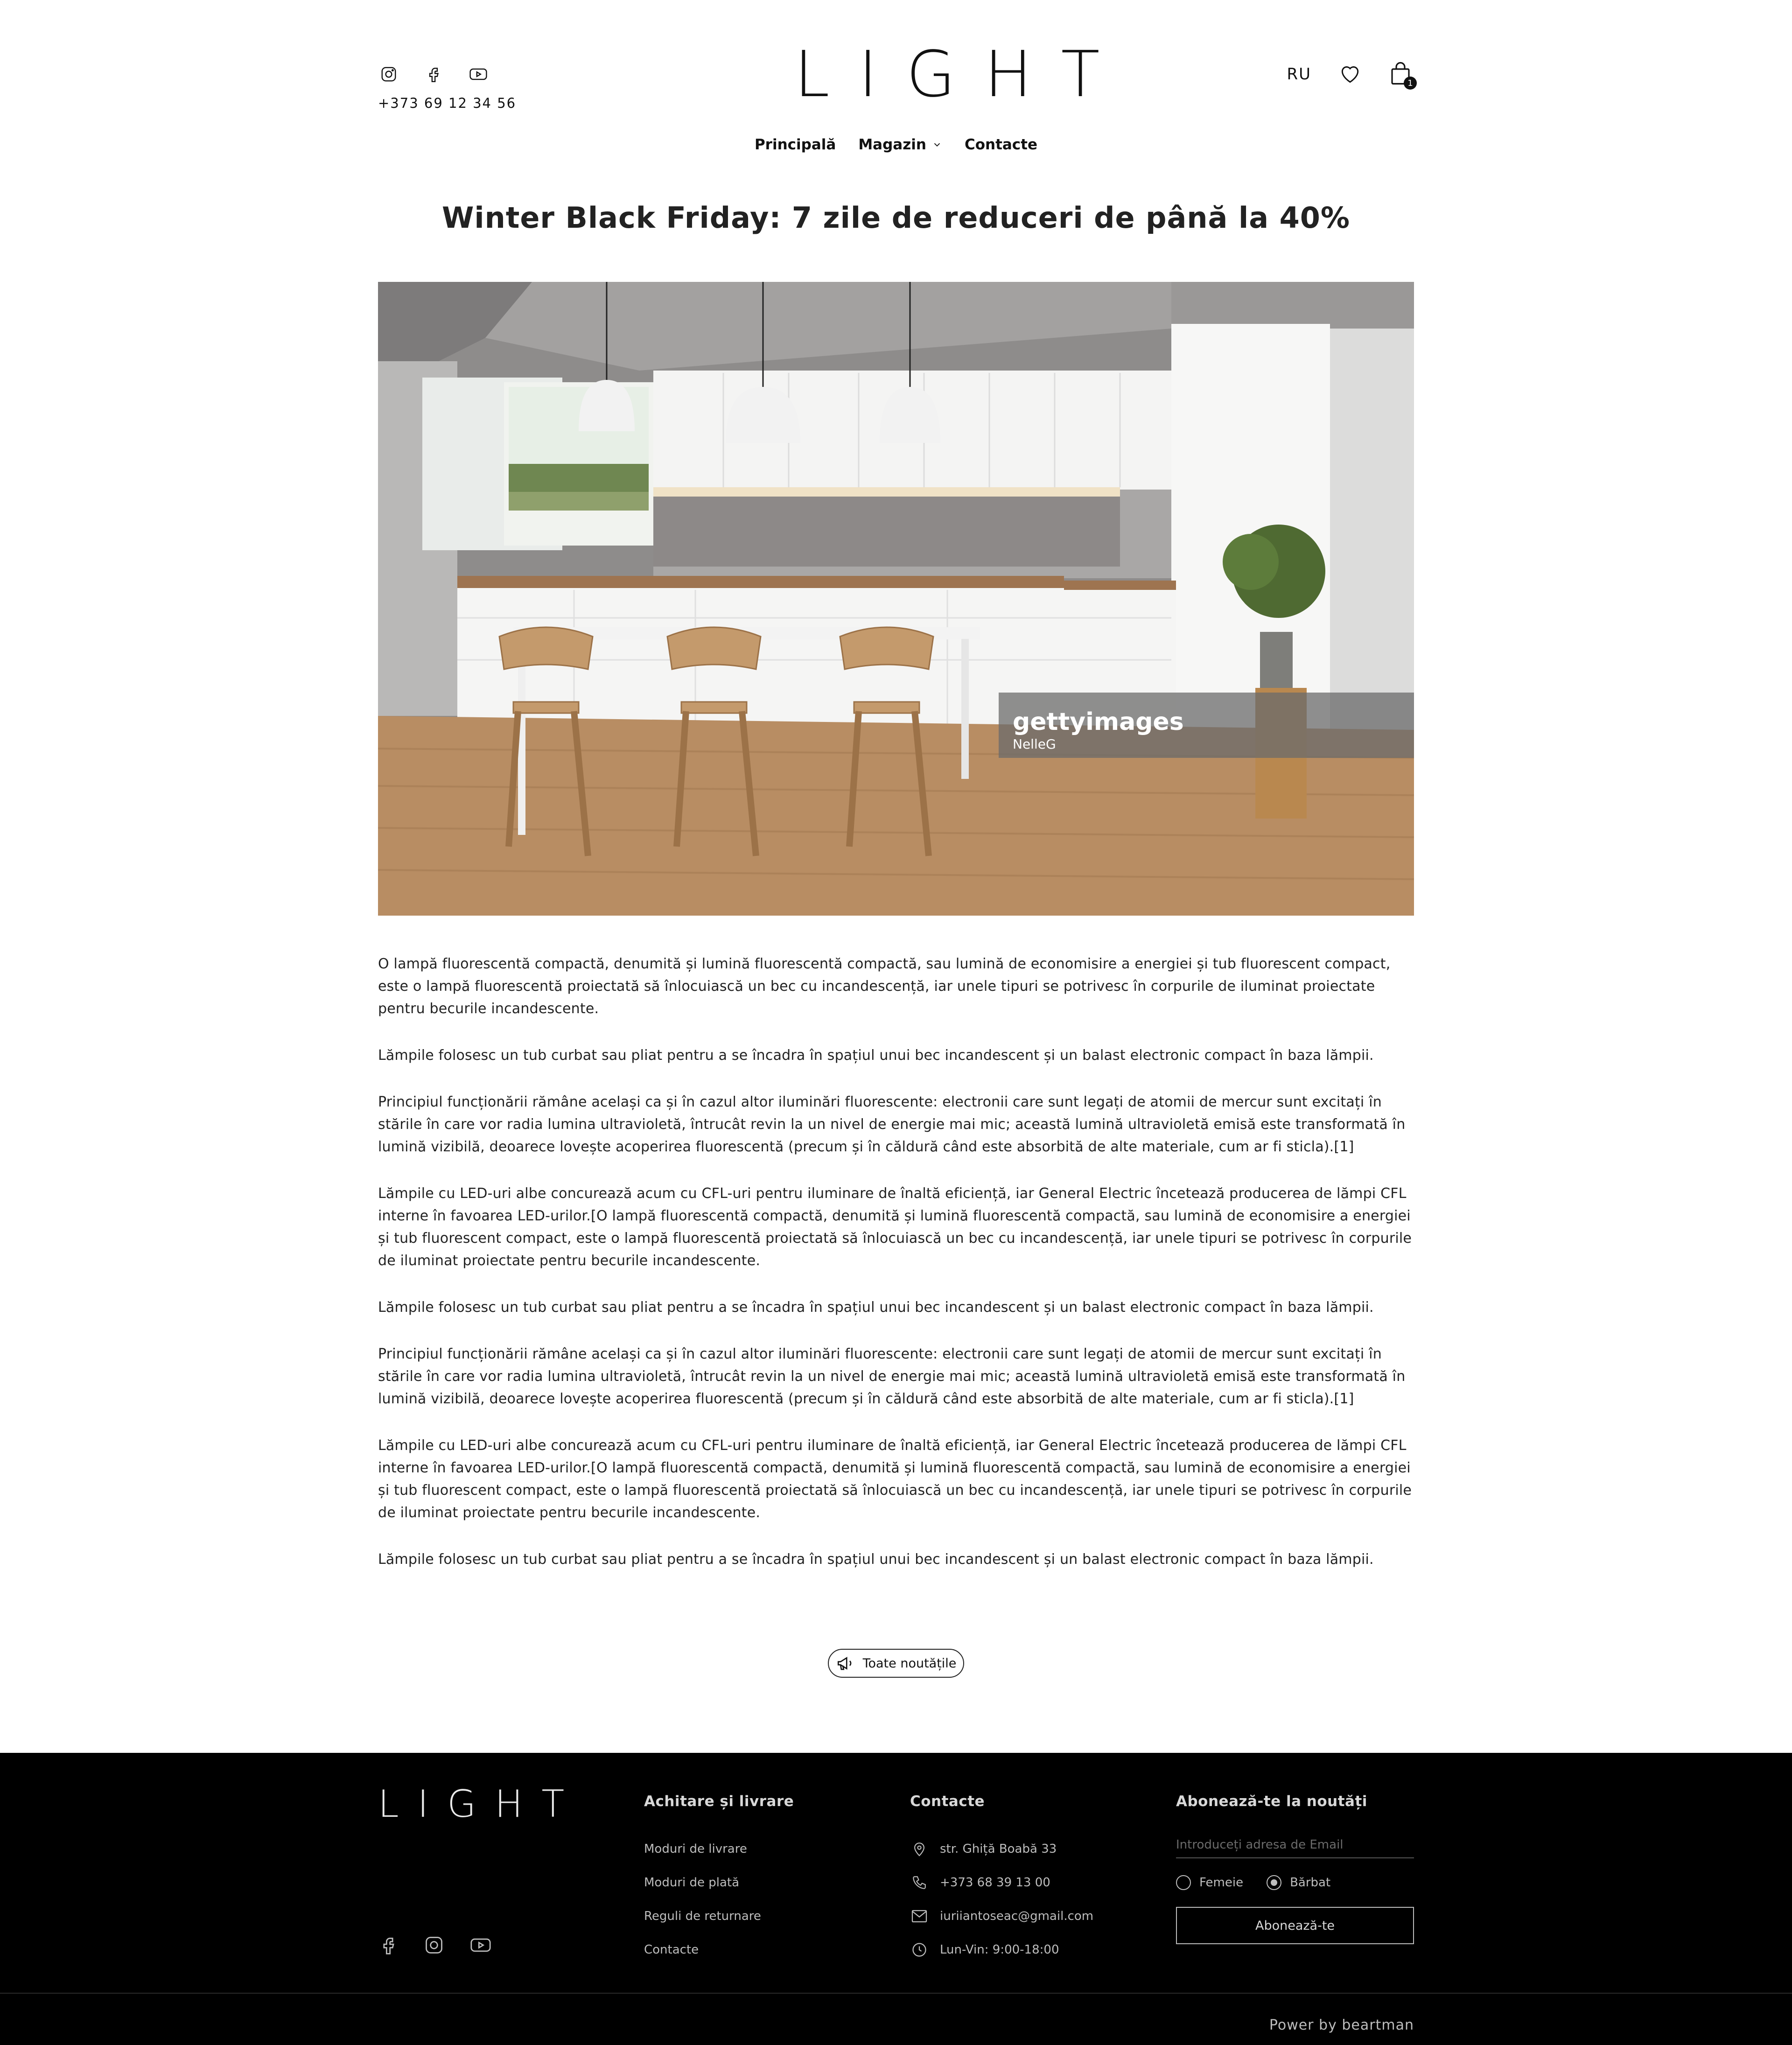 The image size is (1792, 2045). What do you see at coordinates (947, 1801) in the screenshot?
I see `footer-contacts-title: Contacte` at bounding box center [947, 1801].